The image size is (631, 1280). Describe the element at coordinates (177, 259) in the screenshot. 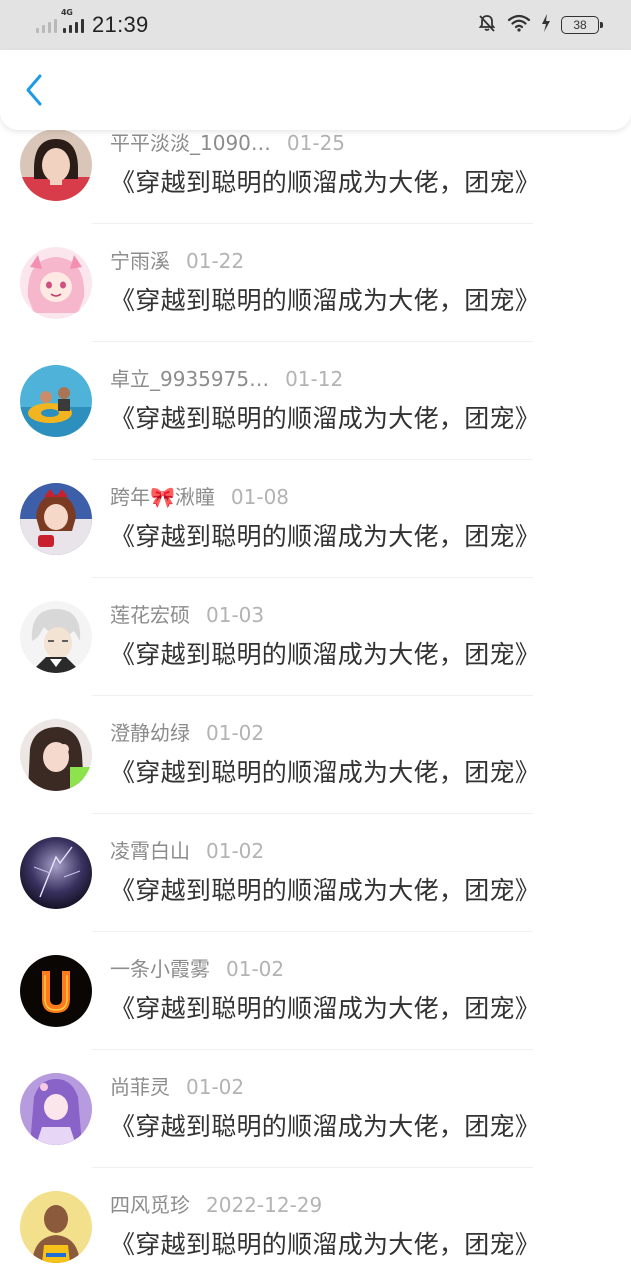

I see `item-meta: 宁雨溪 01-22` at that location.